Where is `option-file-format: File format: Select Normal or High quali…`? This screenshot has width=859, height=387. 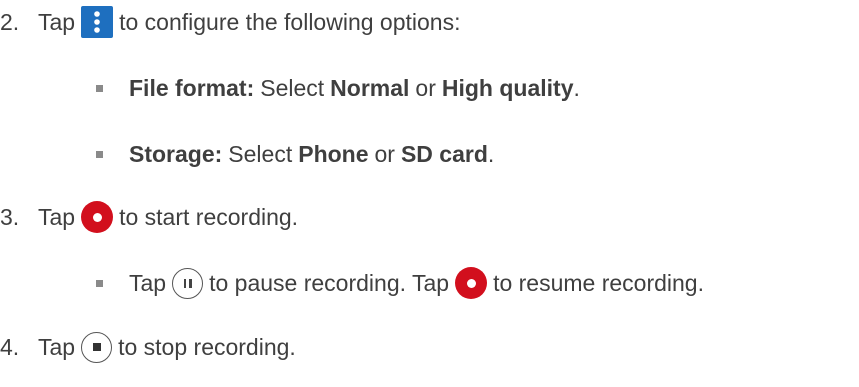
option-file-format: File format: Select Normal or High quali… is located at coordinates (338, 88).